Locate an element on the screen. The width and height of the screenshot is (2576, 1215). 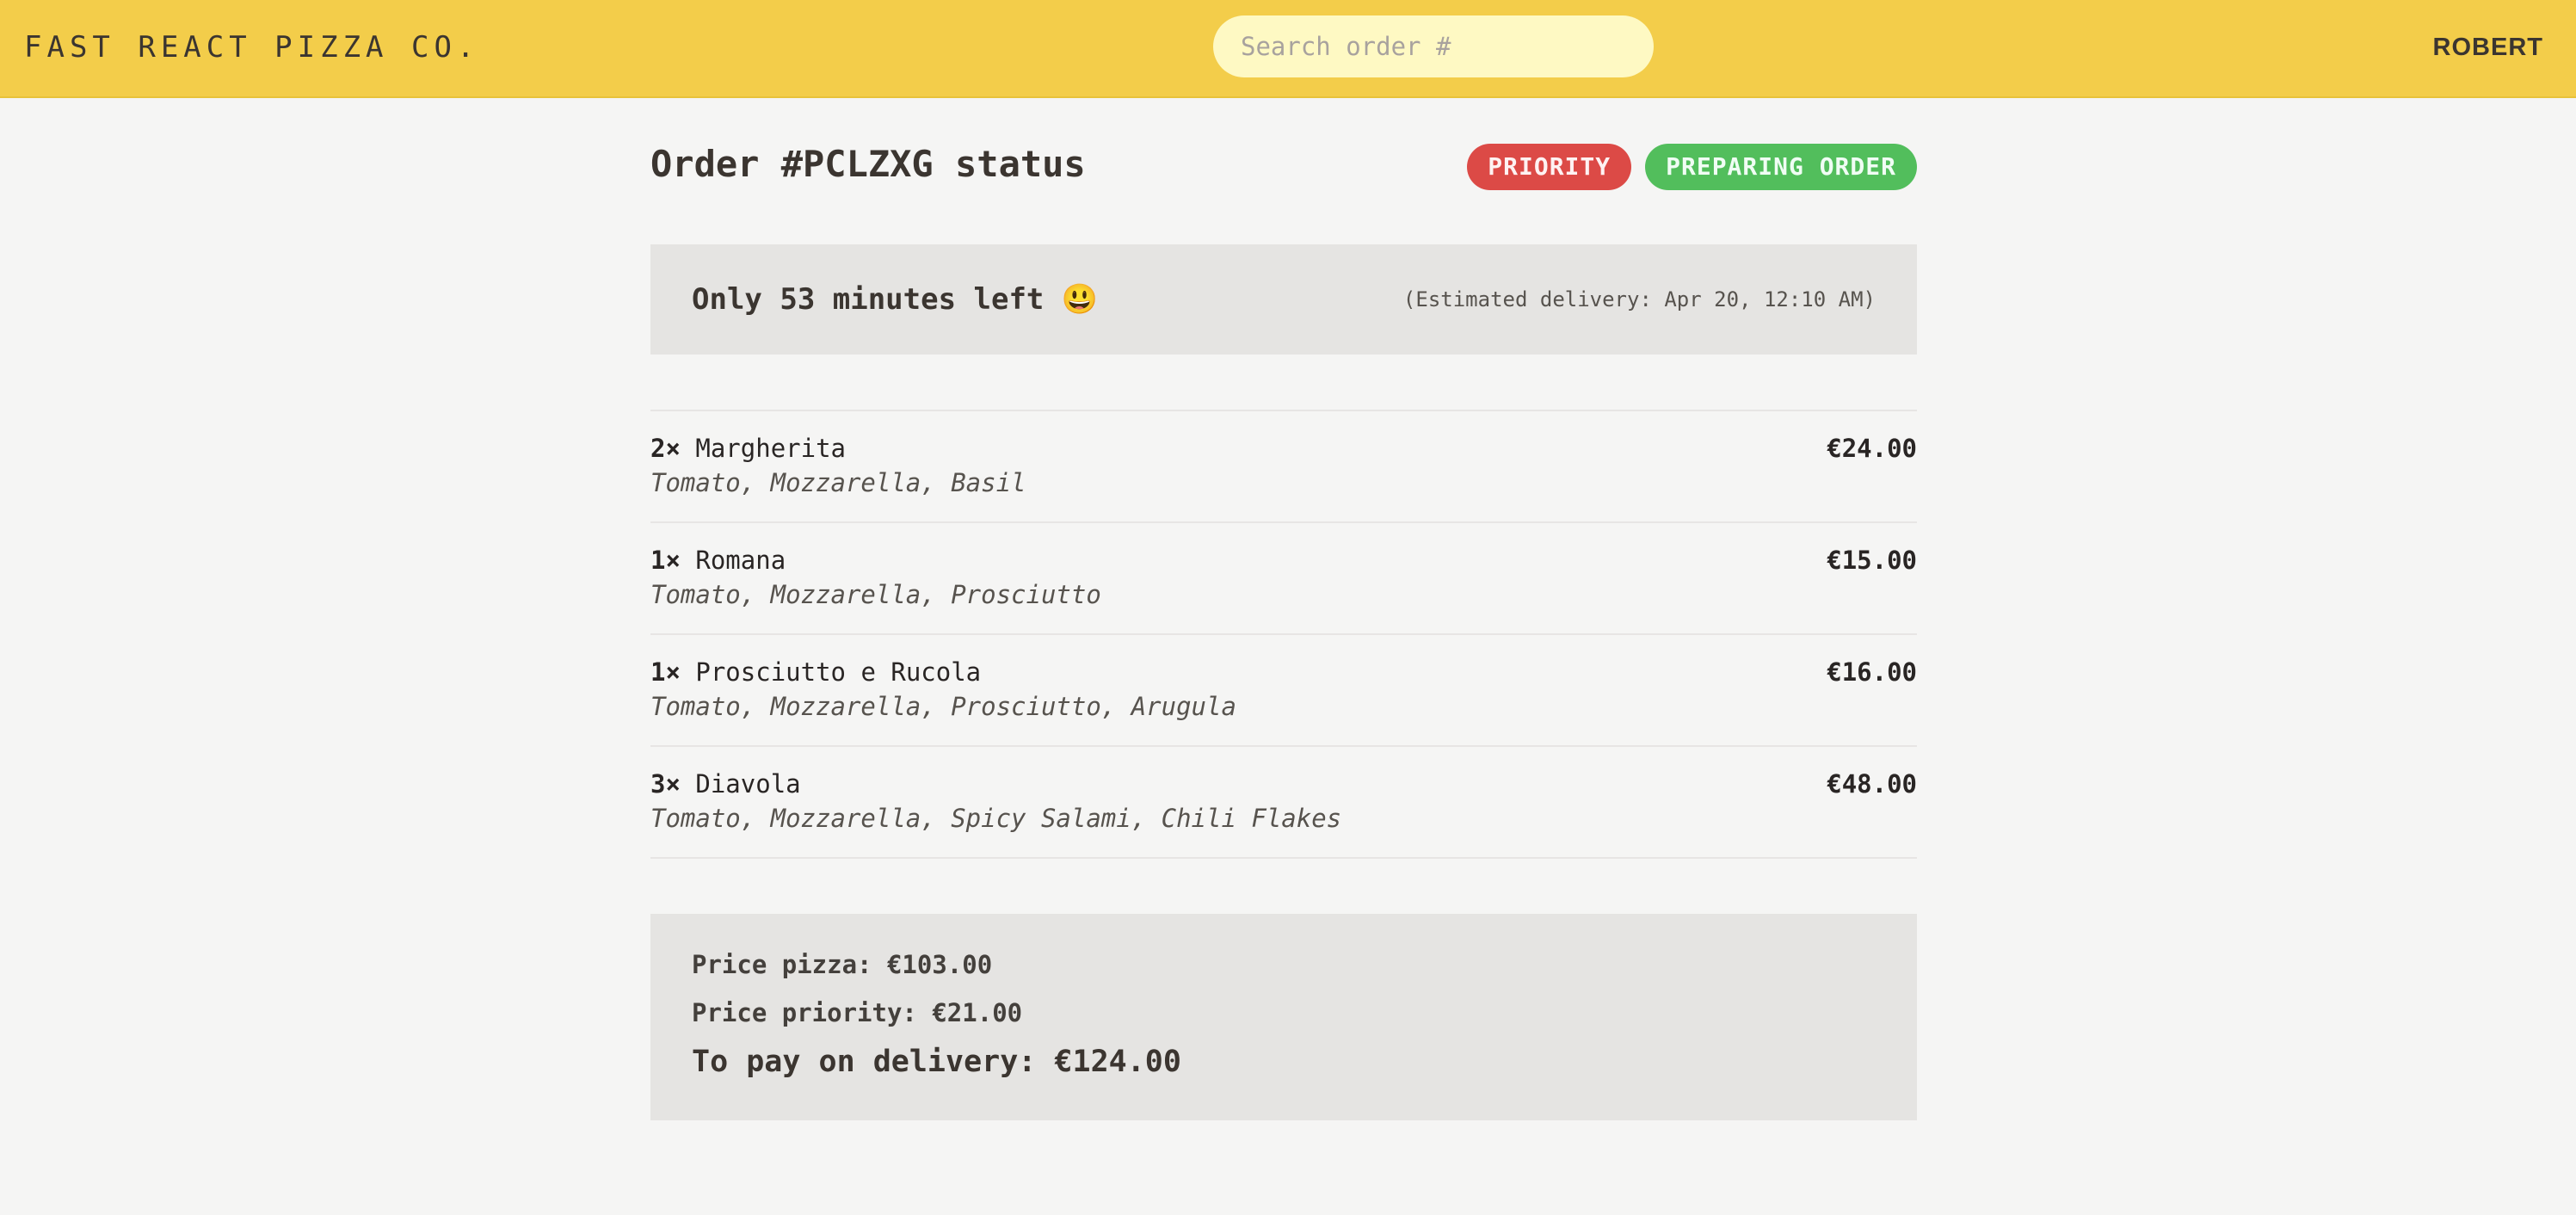
item-name: Prosciutto e Rucola is located at coordinates (839, 672).